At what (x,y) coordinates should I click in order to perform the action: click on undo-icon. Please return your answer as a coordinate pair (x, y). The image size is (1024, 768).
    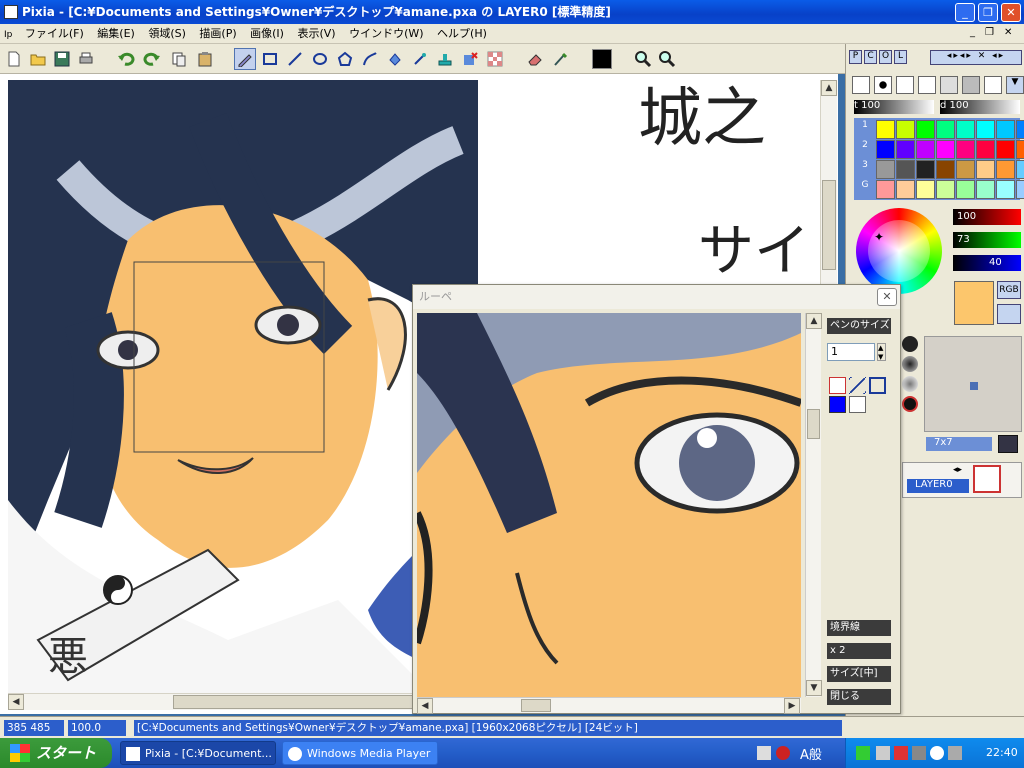
    Looking at the image, I should click on (126, 59).